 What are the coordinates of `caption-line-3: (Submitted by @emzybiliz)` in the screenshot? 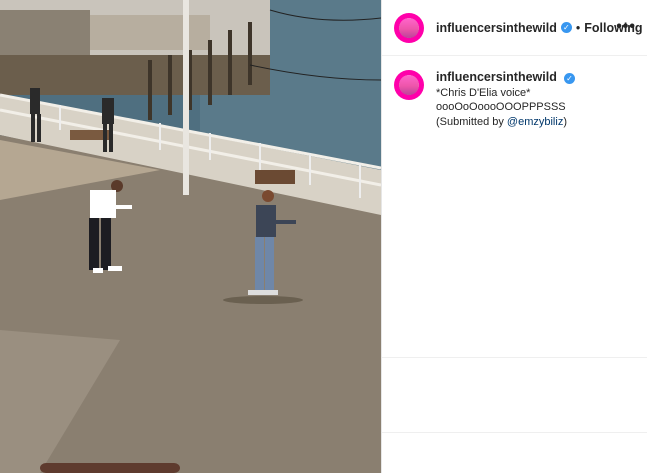 It's located at (536, 122).